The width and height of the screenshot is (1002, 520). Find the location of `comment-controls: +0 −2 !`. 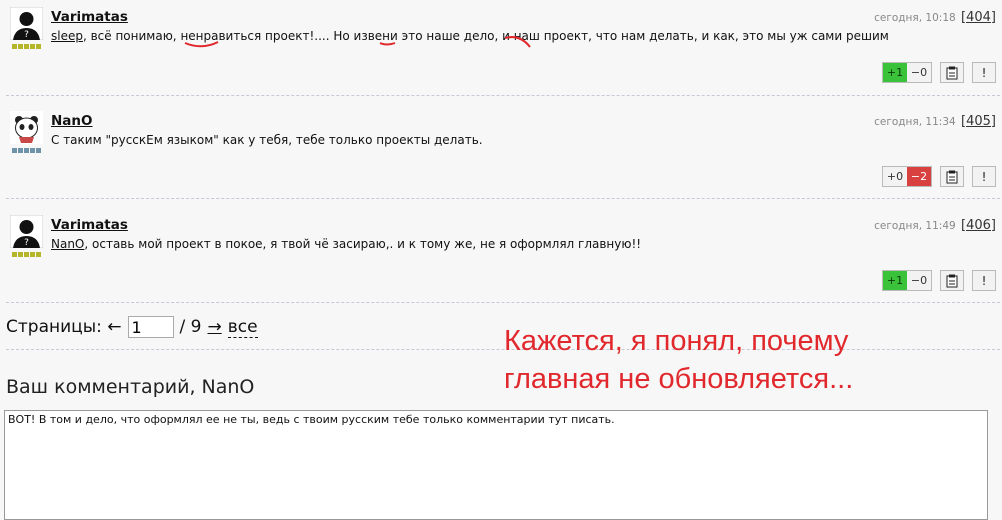

comment-controls: +0 −2 ! is located at coordinates (939, 176).